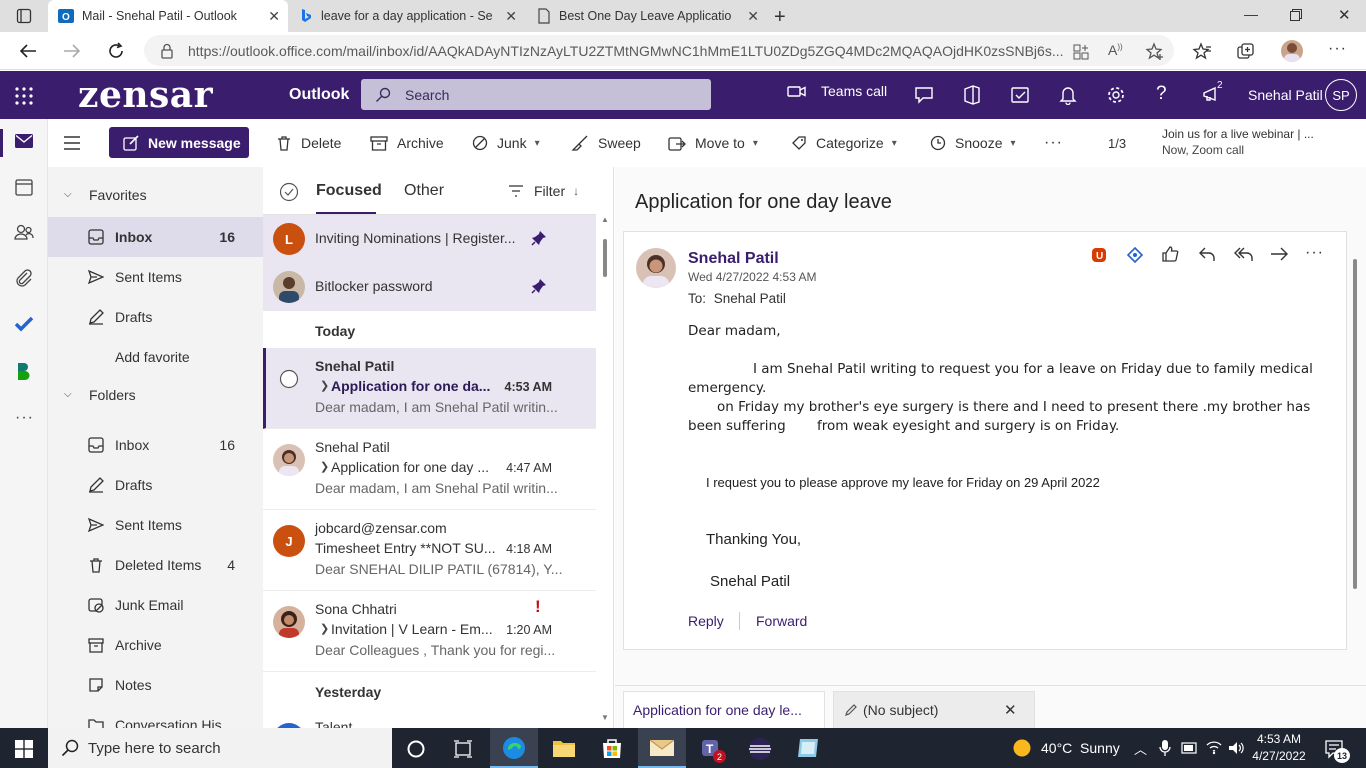  What do you see at coordinates (155, 357) in the screenshot?
I see `add-favorite-link: Add favorite` at bounding box center [155, 357].